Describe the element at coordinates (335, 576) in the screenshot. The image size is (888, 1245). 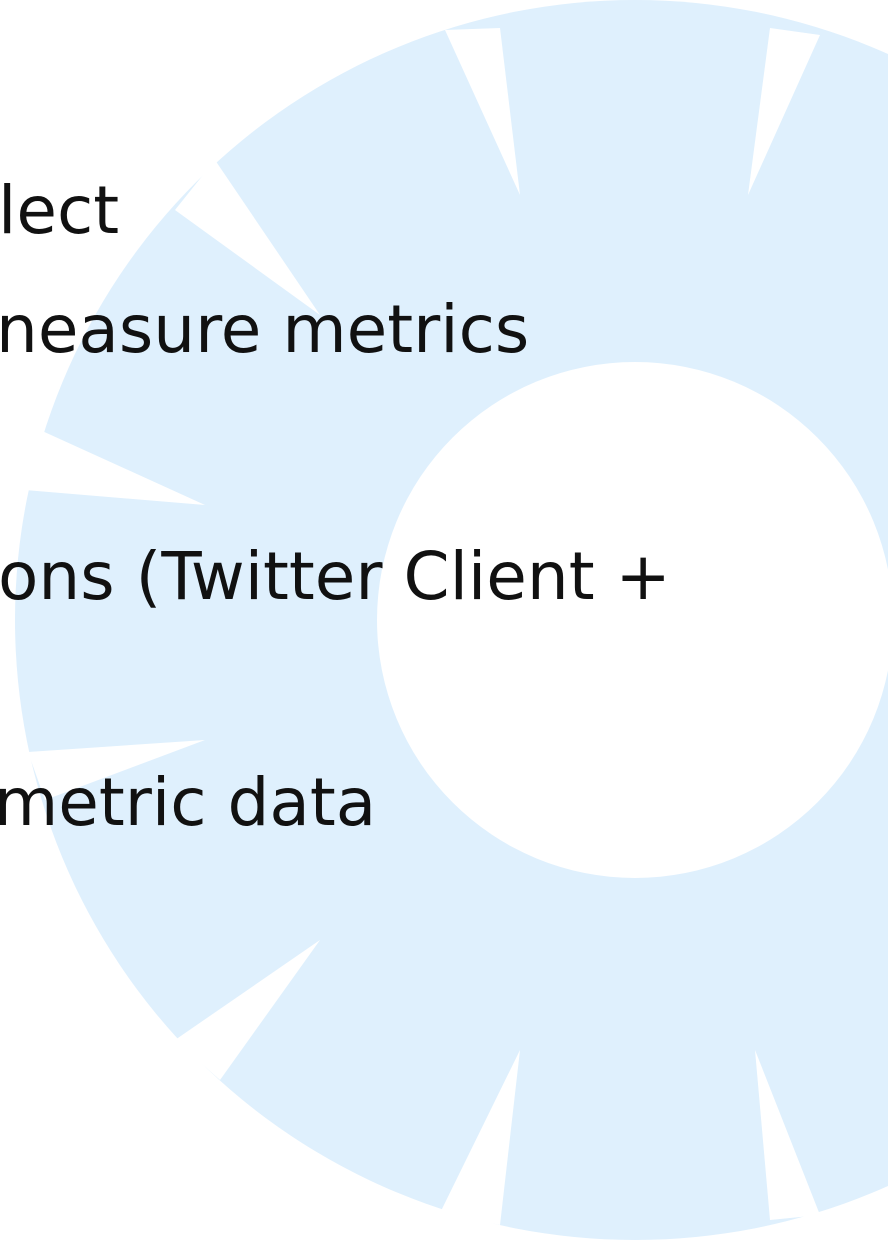
I see `bullet-line-3: ons (Twitter Client +` at that location.